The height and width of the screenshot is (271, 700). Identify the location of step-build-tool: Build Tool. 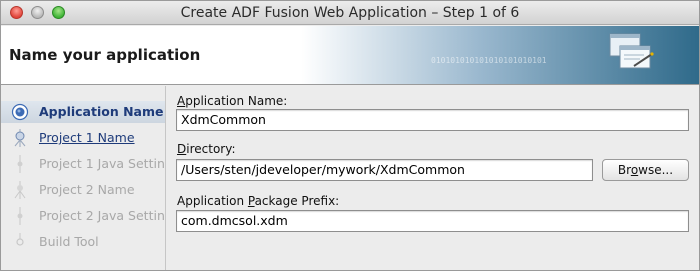
(83, 242).